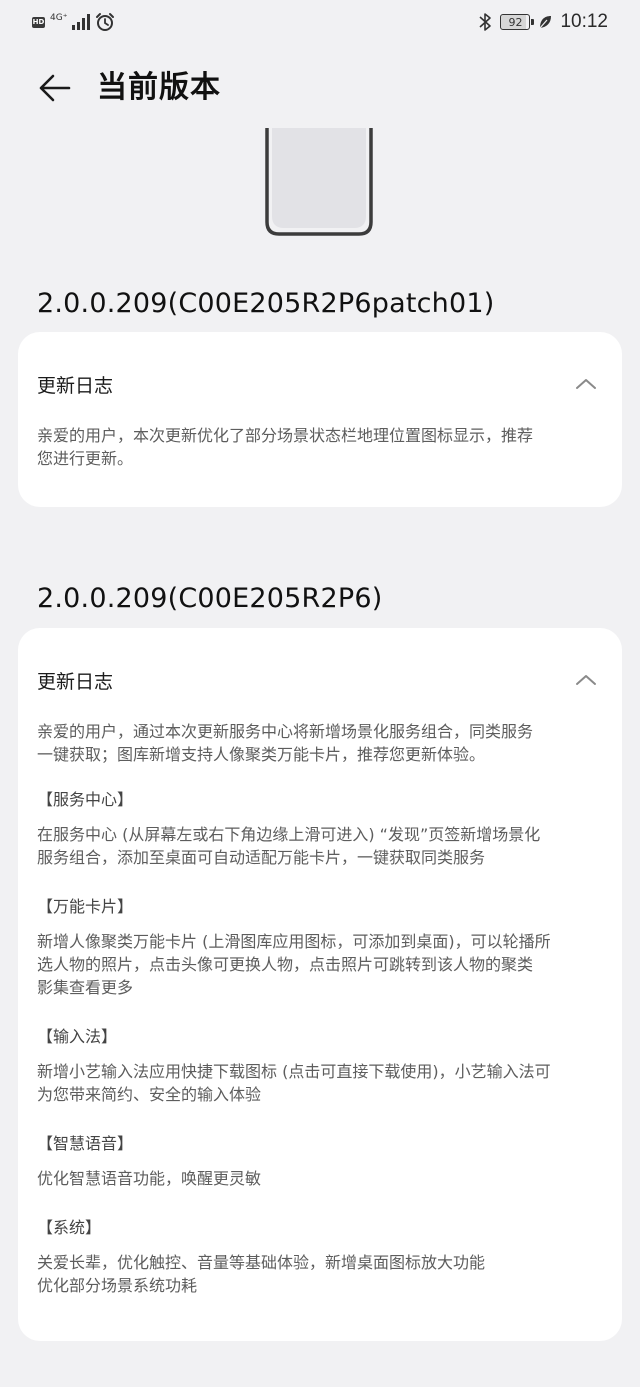 The width and height of the screenshot is (640, 1387). I want to click on changelog-line: 您进行更新。, so click(85, 458).